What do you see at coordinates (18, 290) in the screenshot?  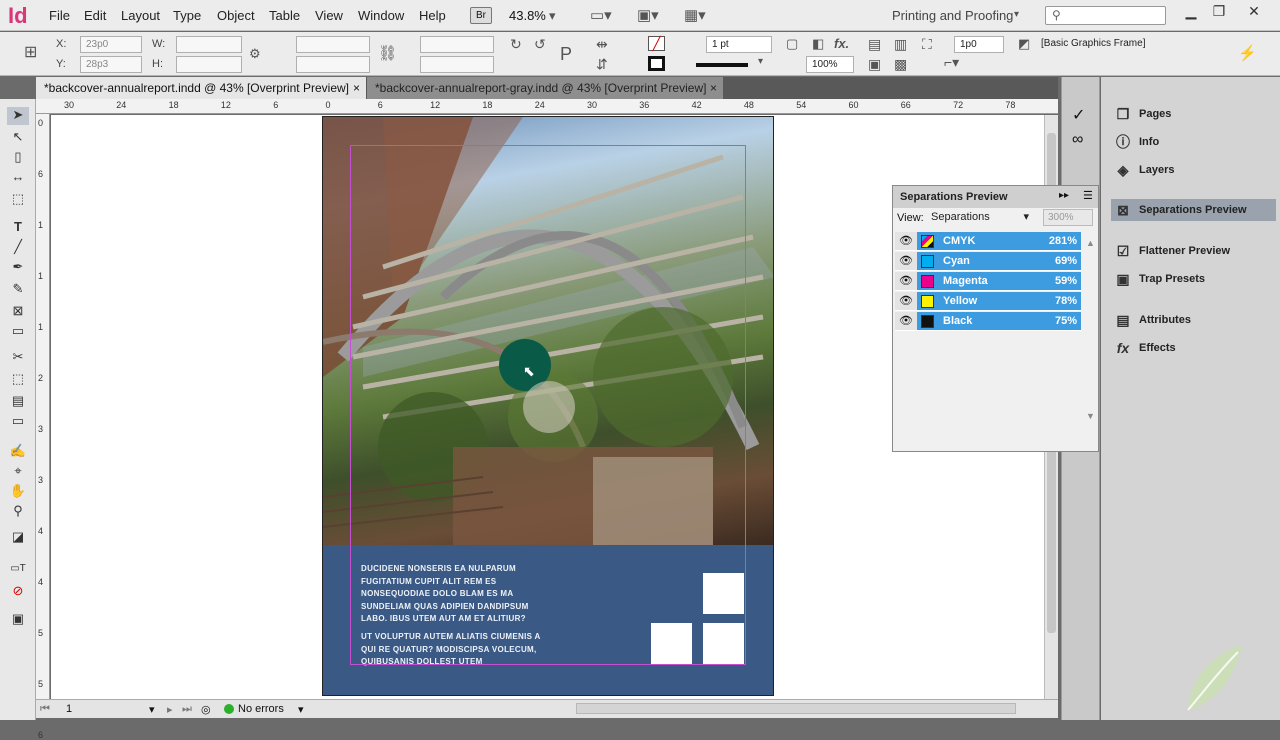 I see `pencil-tool-icon: ✎` at bounding box center [18, 290].